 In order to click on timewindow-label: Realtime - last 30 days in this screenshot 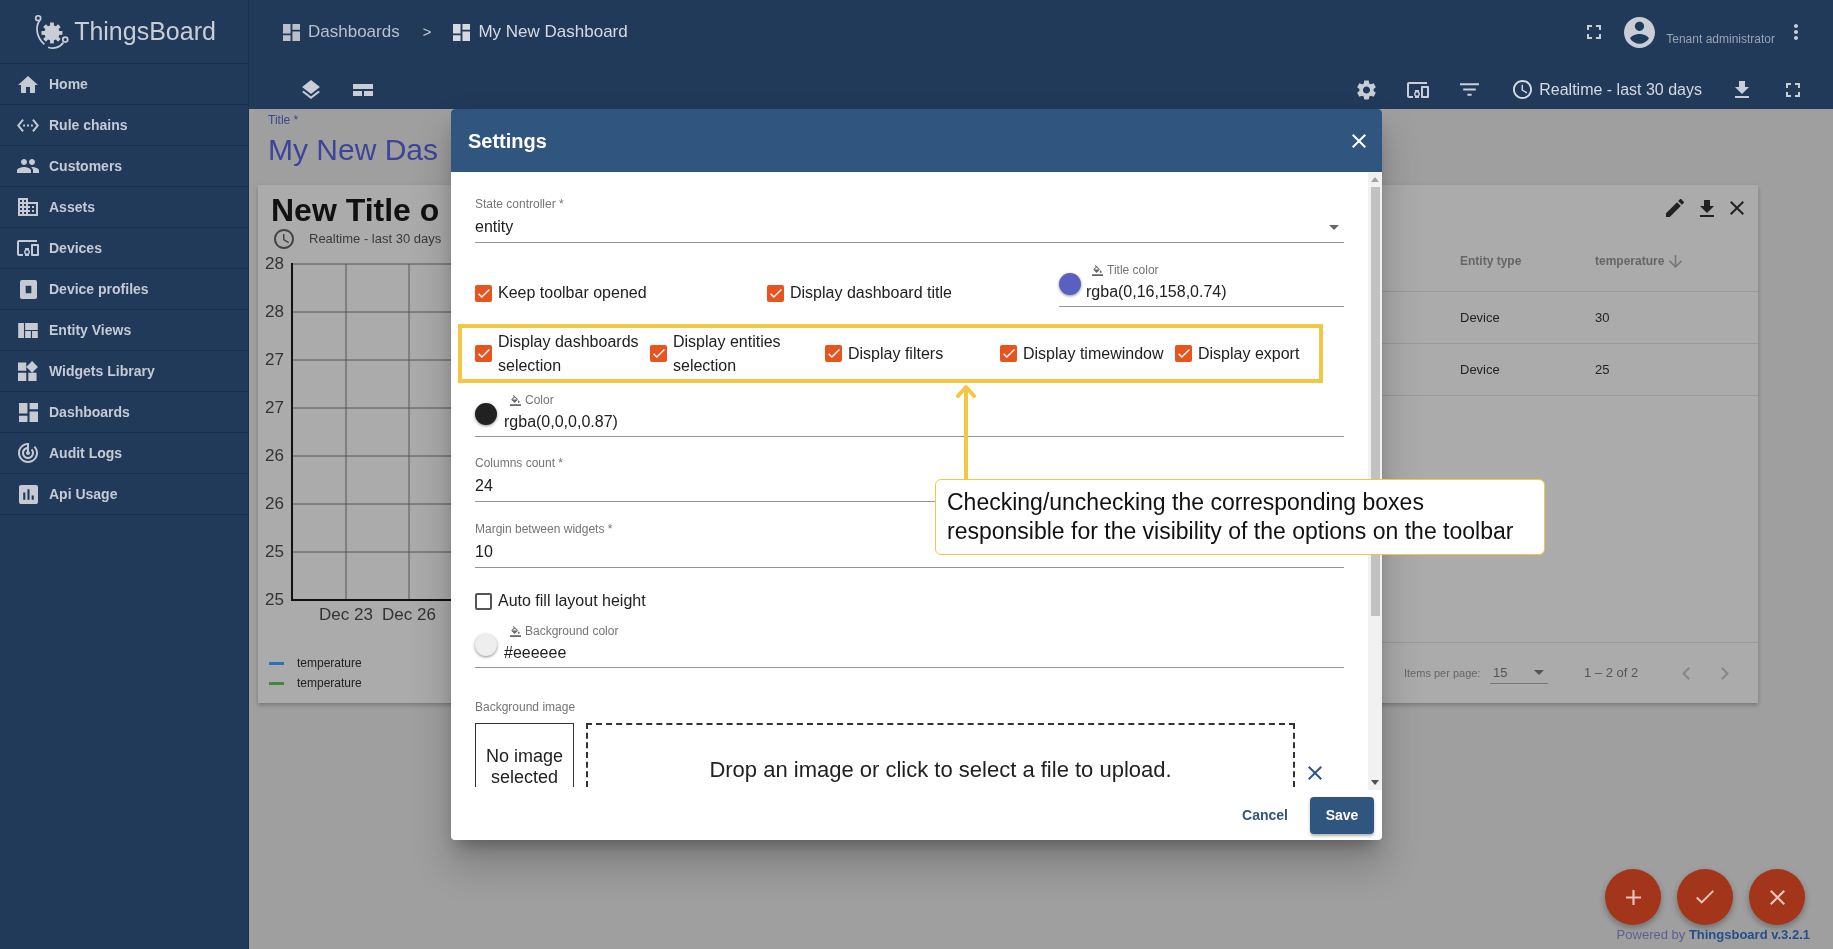, I will do `click(375, 239)`.